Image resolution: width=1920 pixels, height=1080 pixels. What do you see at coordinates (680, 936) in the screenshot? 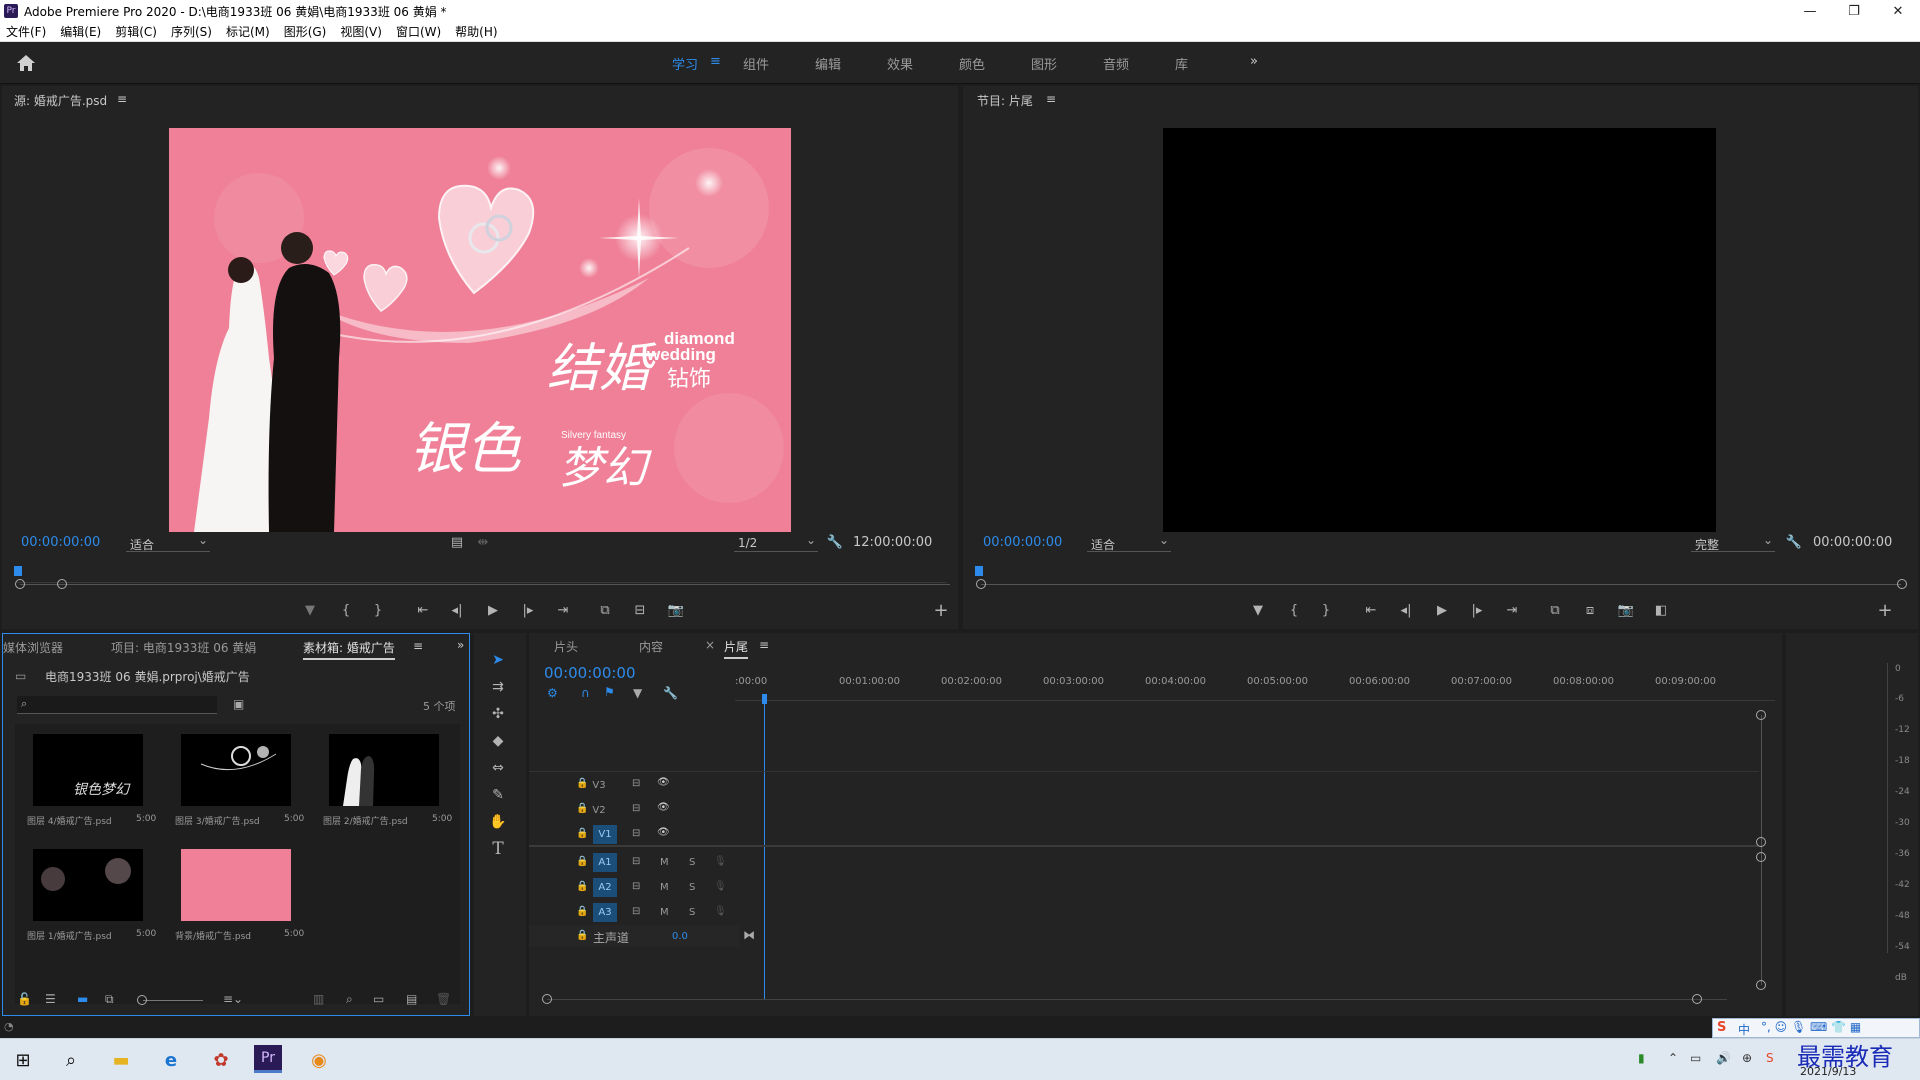
I see `master-volume: 0.0` at bounding box center [680, 936].